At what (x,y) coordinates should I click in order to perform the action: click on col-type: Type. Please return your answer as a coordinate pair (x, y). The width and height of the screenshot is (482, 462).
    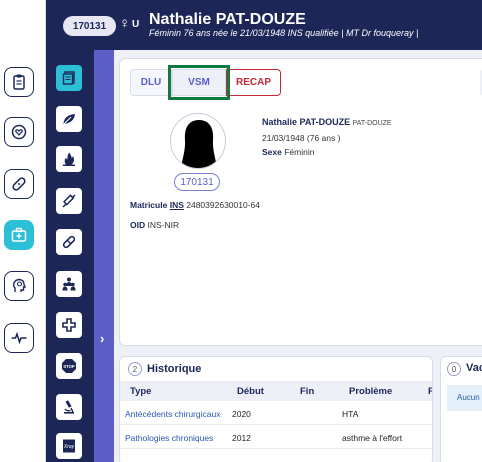
    Looking at the image, I should click on (141, 391).